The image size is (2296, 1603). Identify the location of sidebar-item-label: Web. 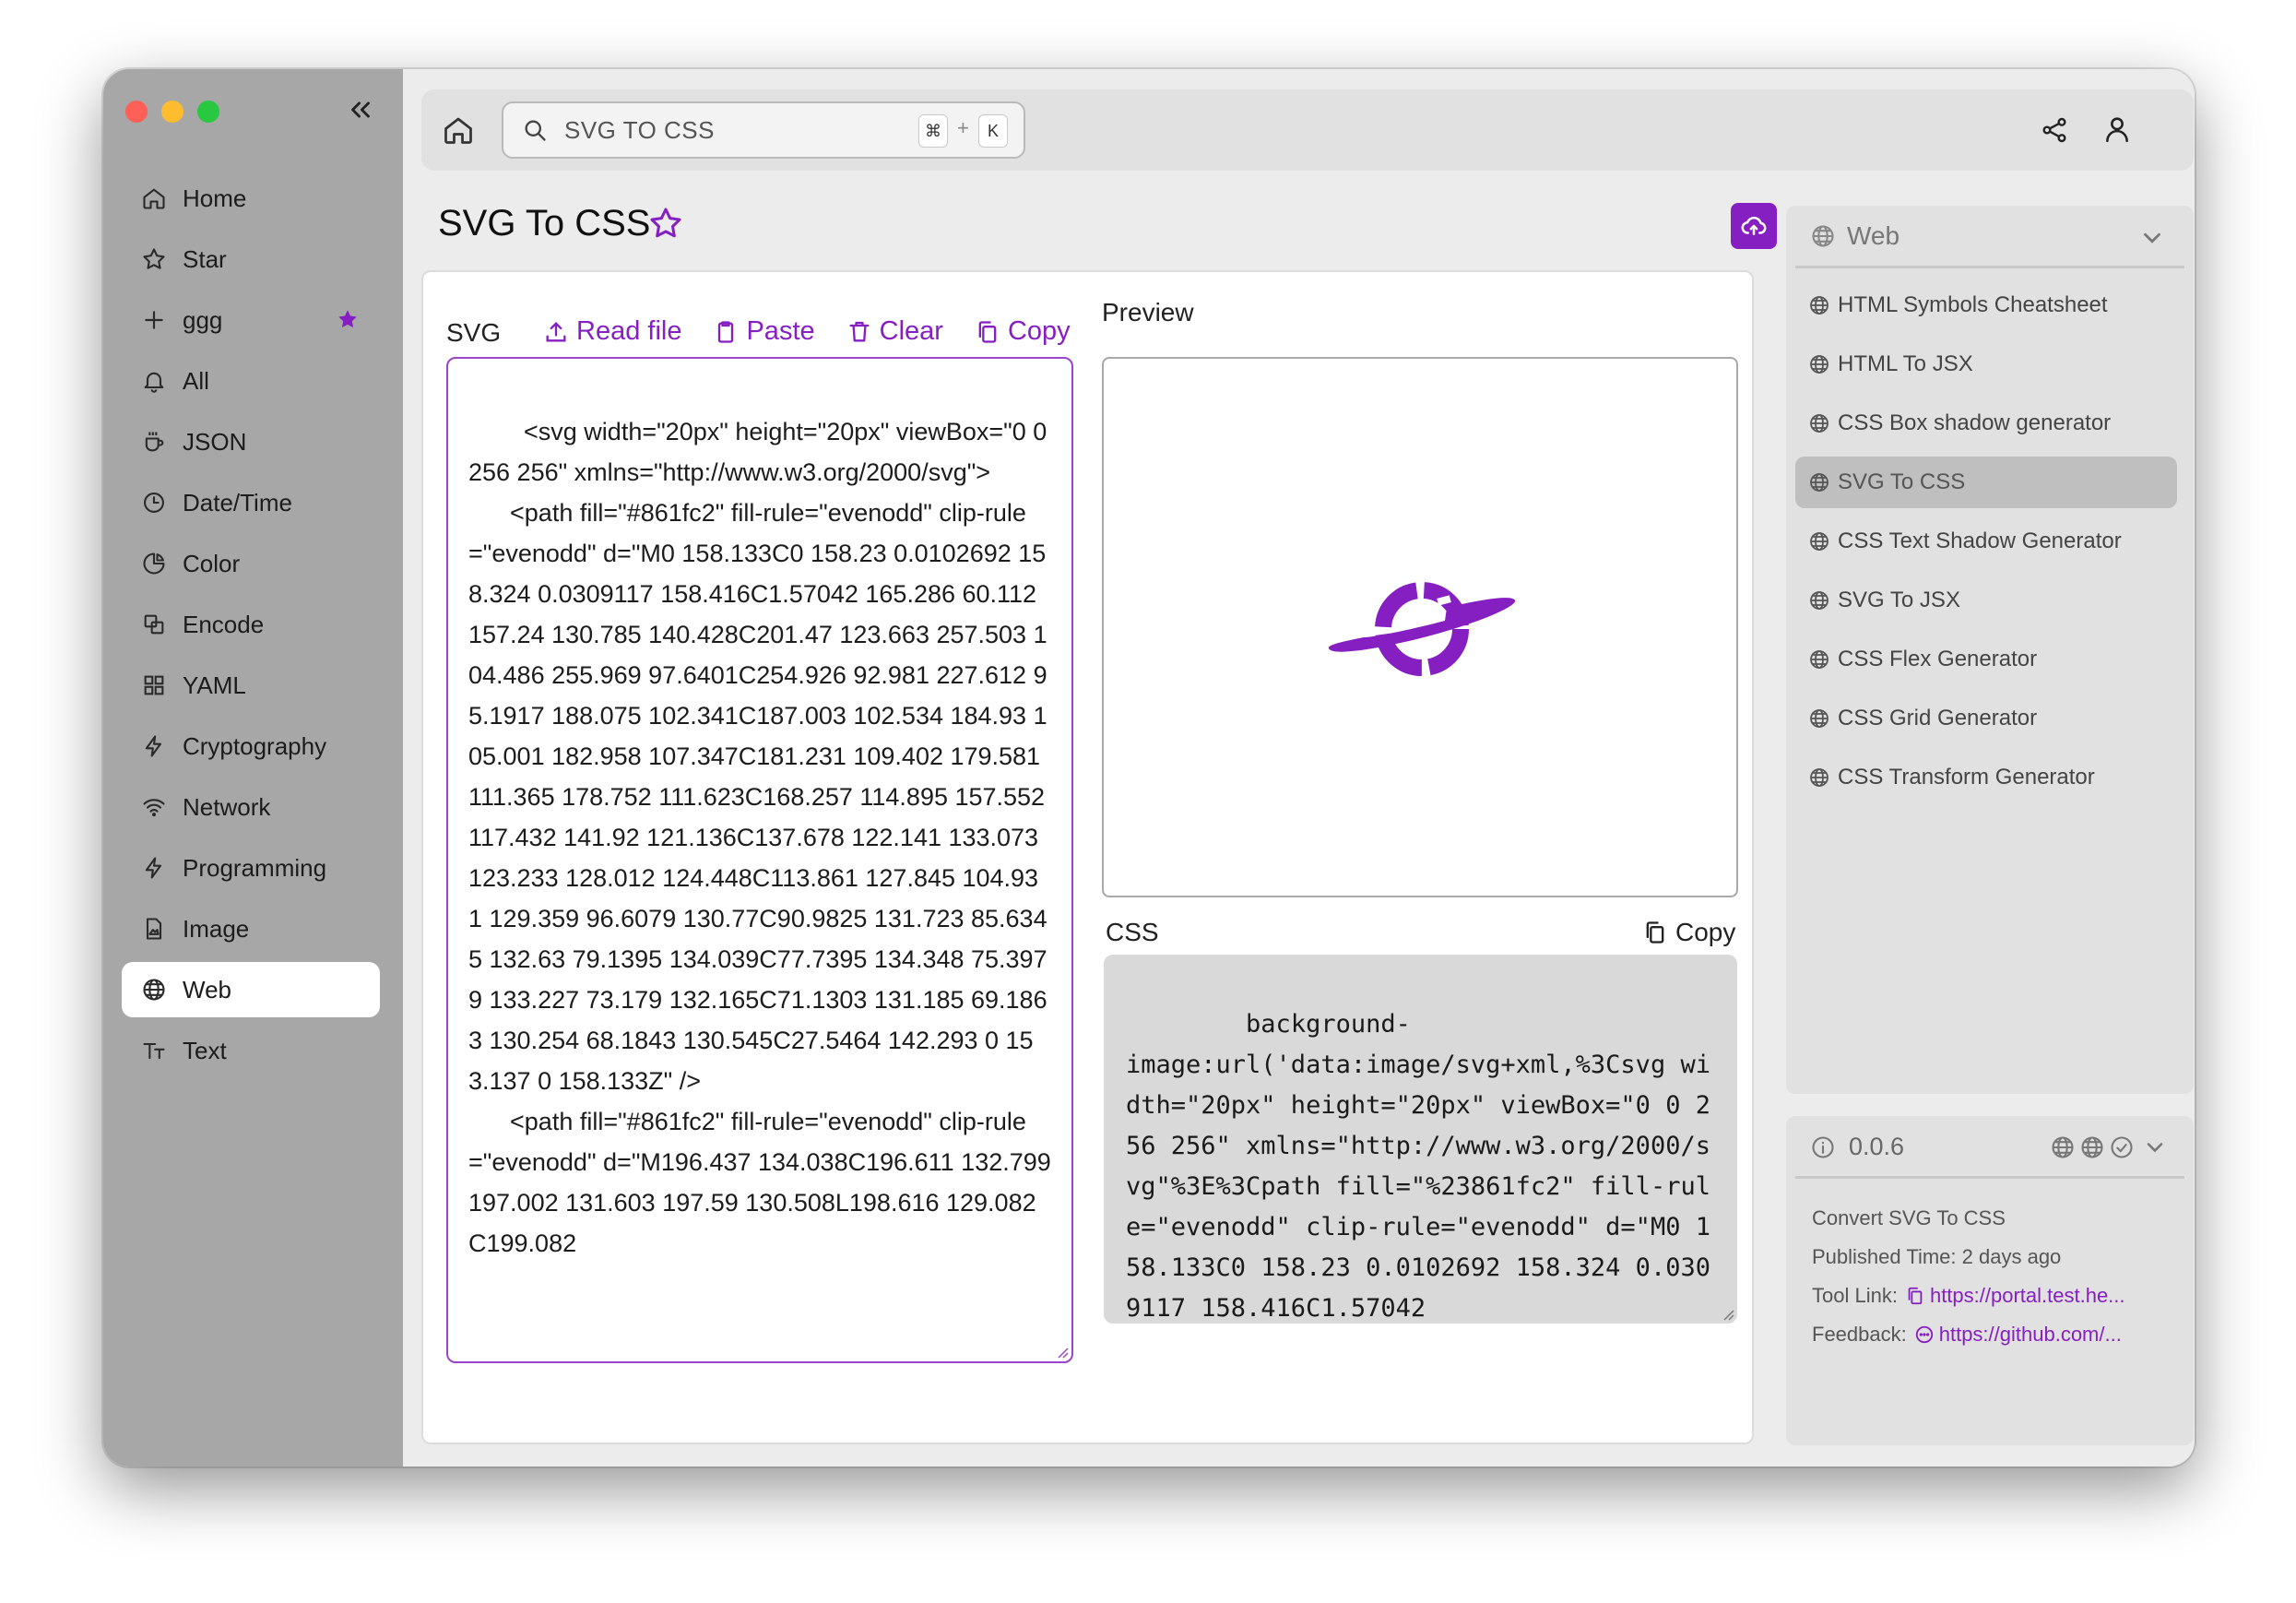
(207, 989).